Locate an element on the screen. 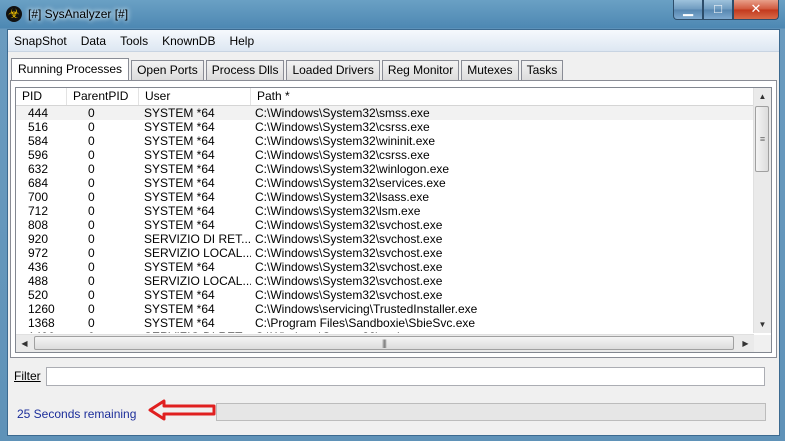 The width and height of the screenshot is (785, 441). menu-data: Data is located at coordinates (93, 41).